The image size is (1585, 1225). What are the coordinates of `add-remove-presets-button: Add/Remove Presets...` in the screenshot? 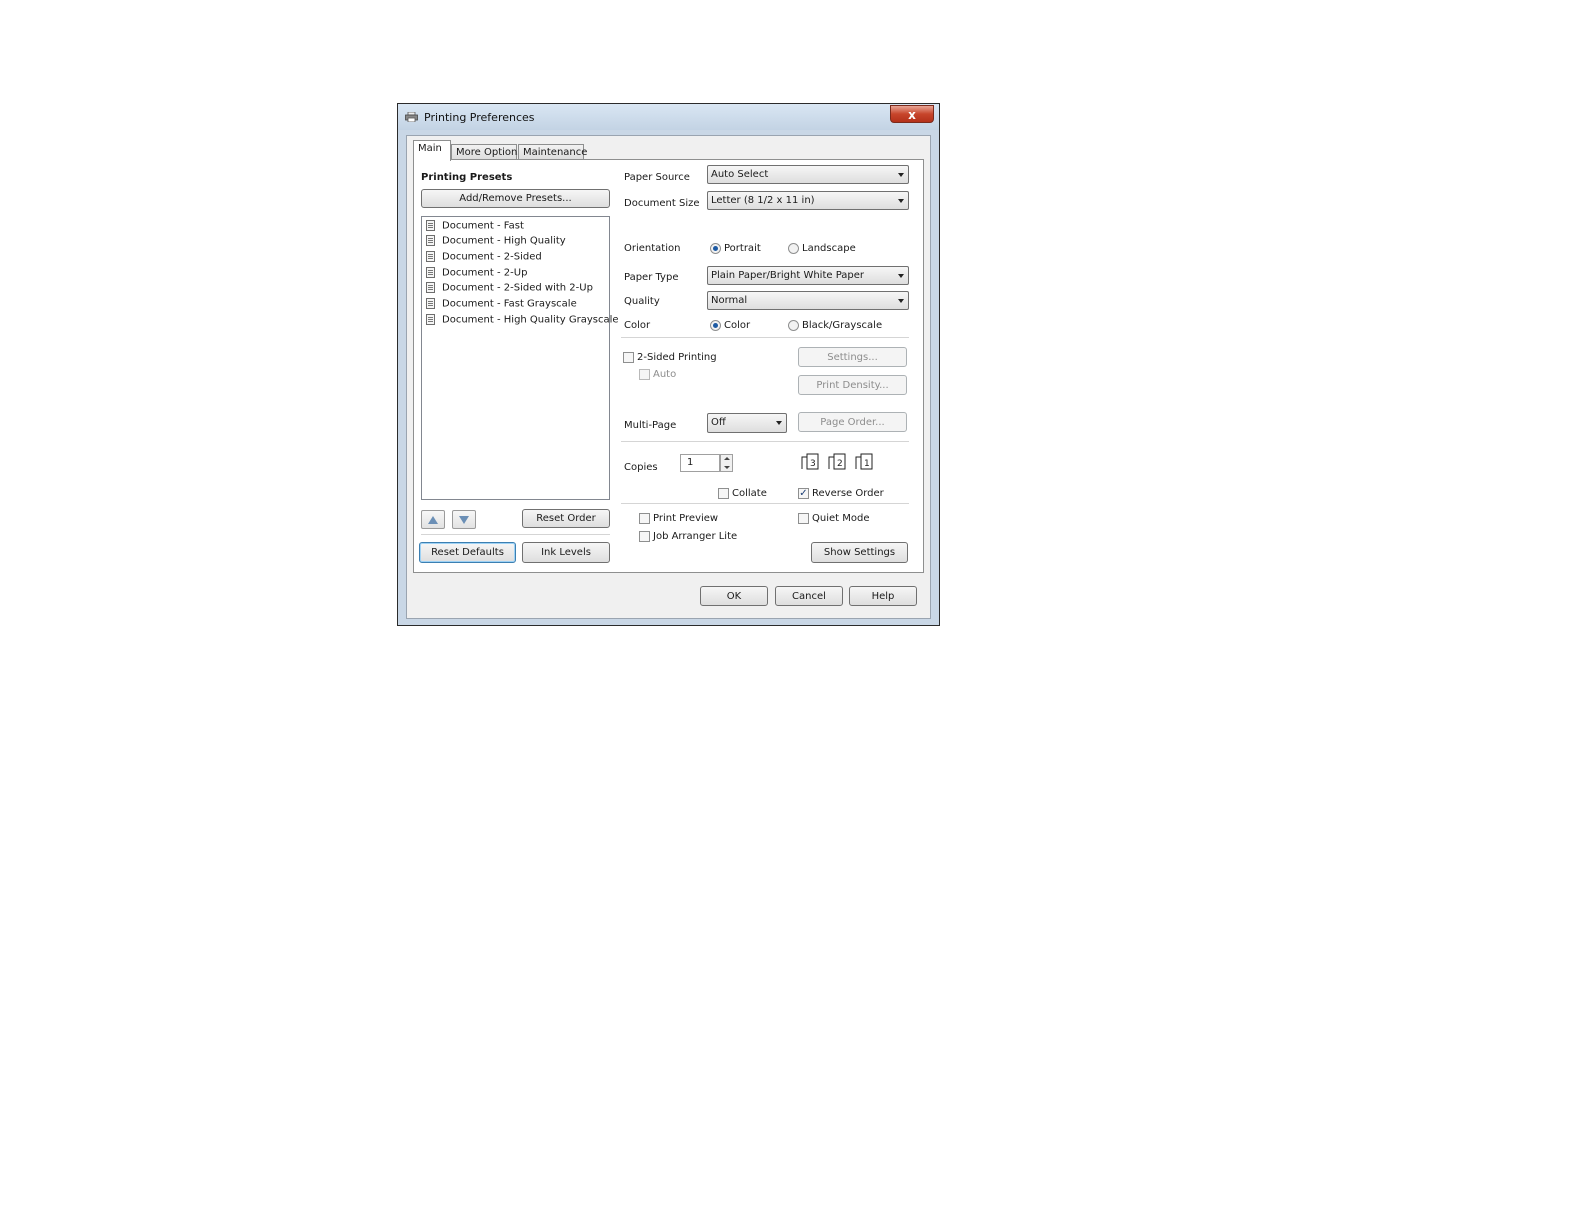 It's located at (515, 198).